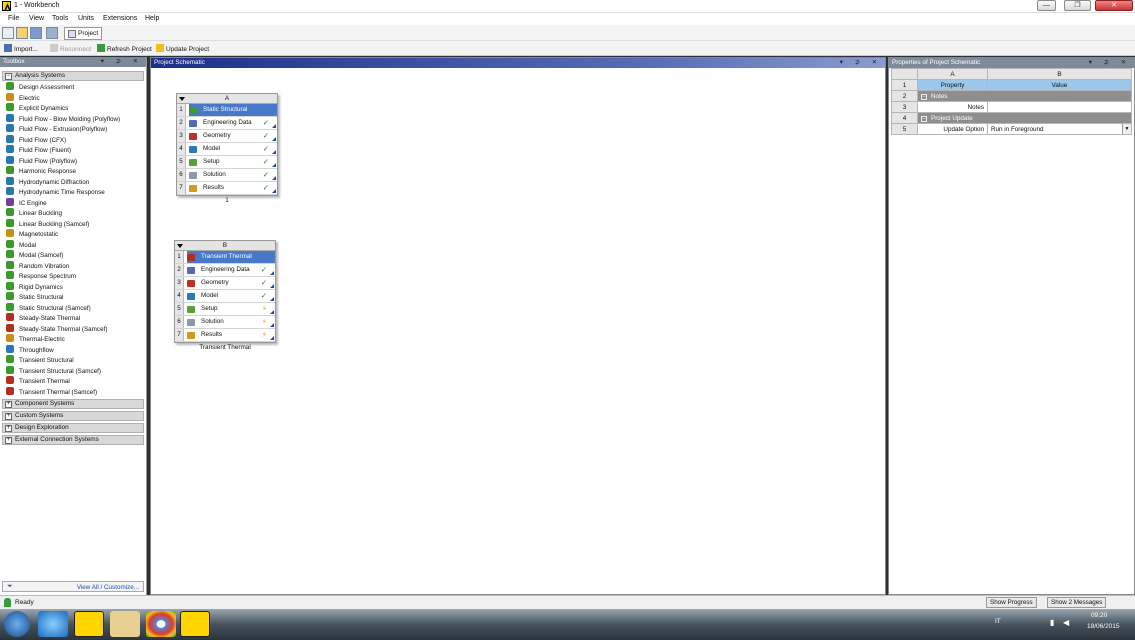  Describe the element at coordinates (13, 18) in the screenshot. I see `menu-file: File` at that location.